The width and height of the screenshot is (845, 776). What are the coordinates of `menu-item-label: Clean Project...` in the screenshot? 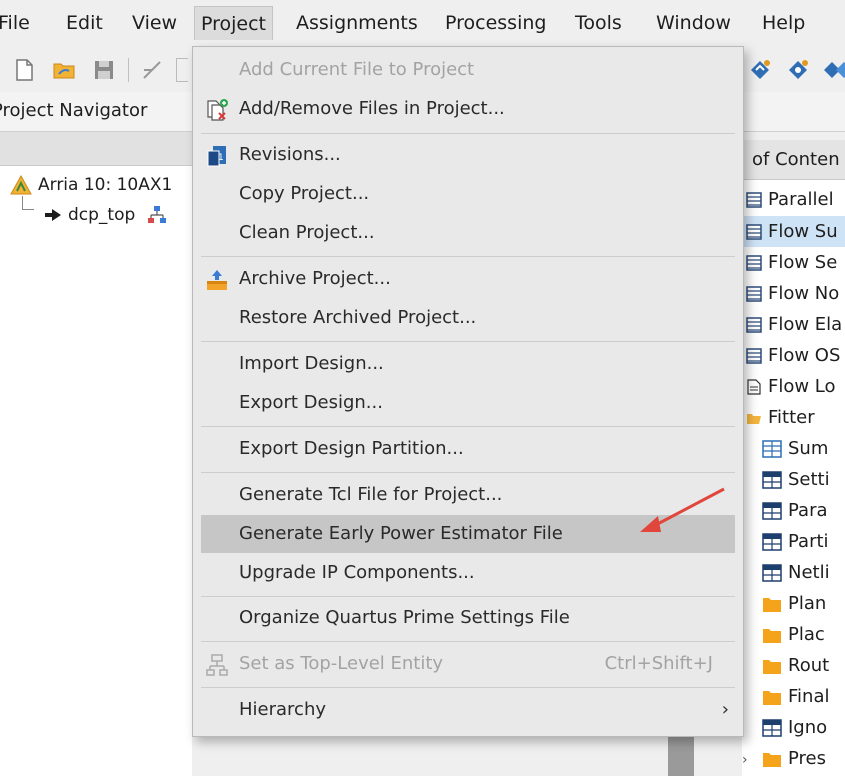 It's located at (307, 232).